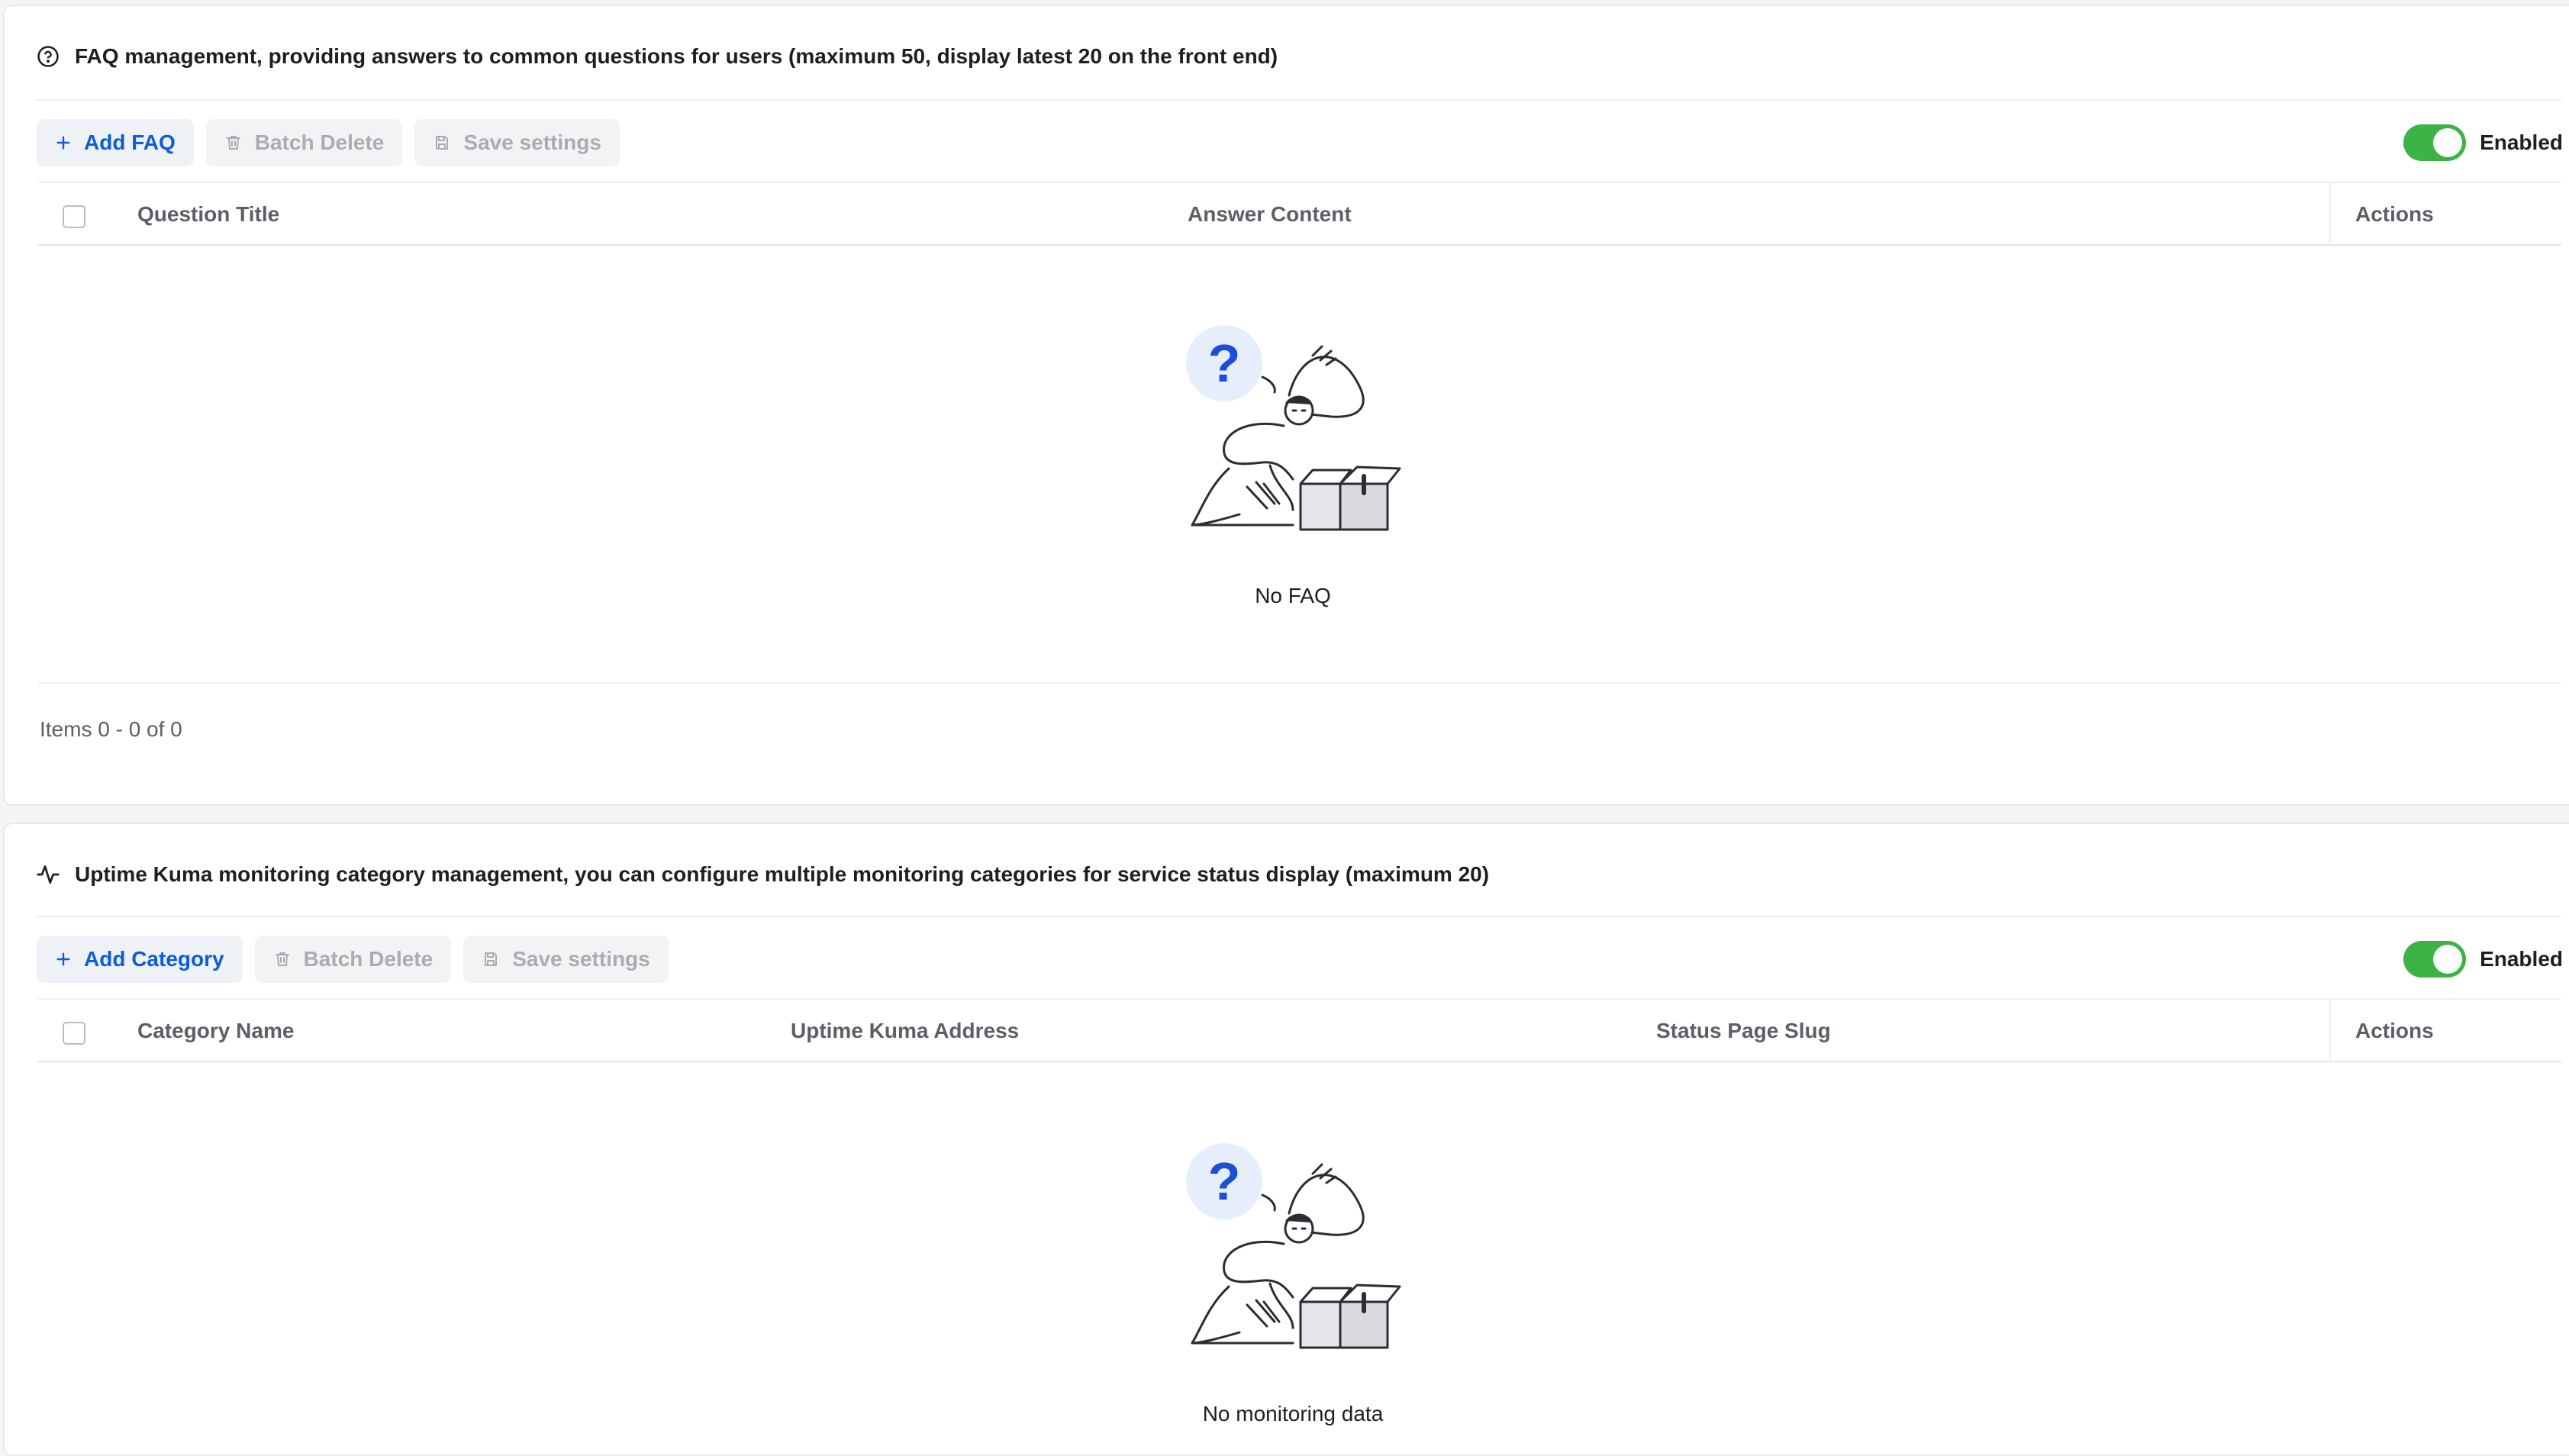 The height and width of the screenshot is (1456, 2569). I want to click on add-category-label: Add Category, so click(154, 959).